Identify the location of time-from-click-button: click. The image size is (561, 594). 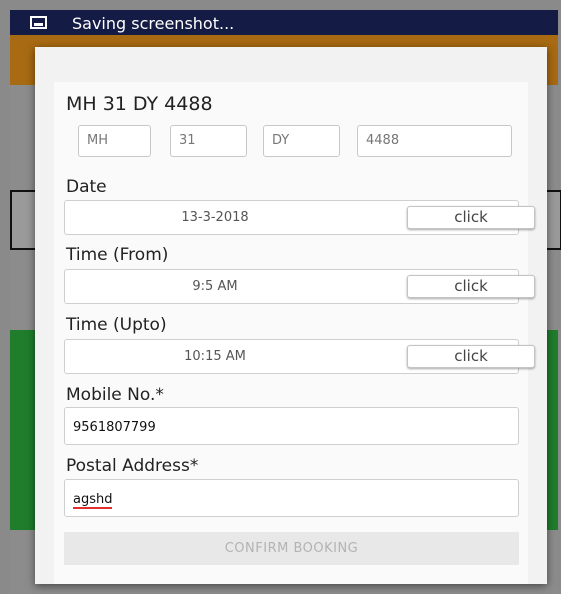
(471, 286).